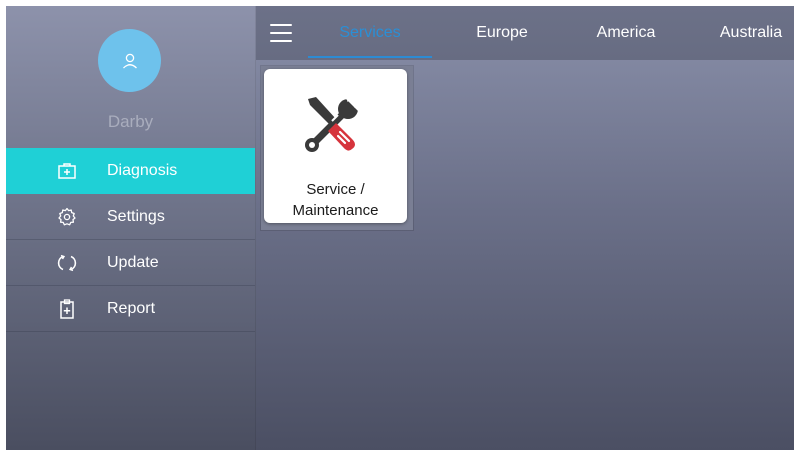 The width and height of the screenshot is (800, 454). I want to click on tab-services: Services, so click(370, 33).